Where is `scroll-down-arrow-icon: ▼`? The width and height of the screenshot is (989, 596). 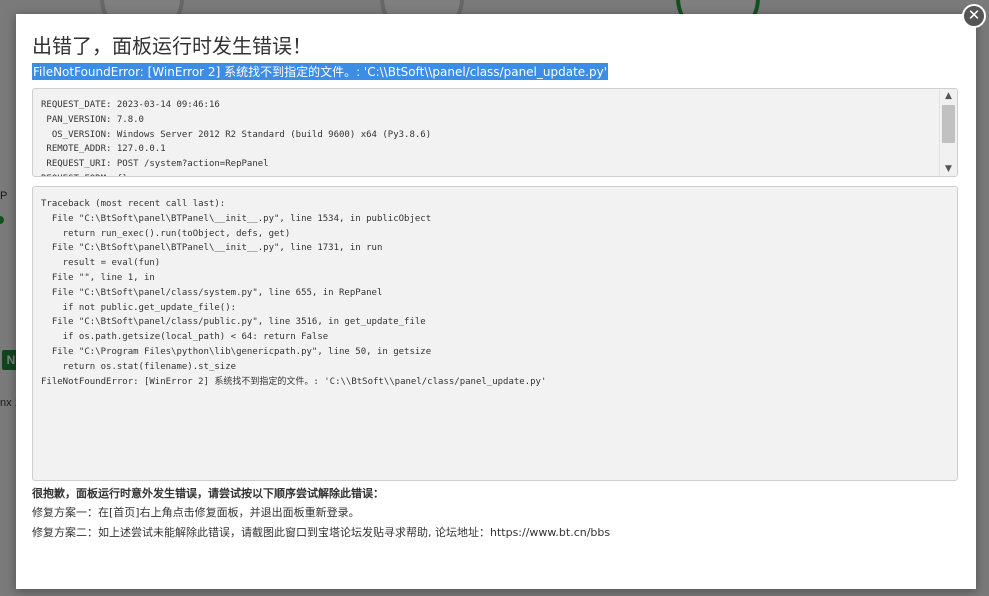
scroll-down-arrow-icon: ▼ is located at coordinates (948, 169).